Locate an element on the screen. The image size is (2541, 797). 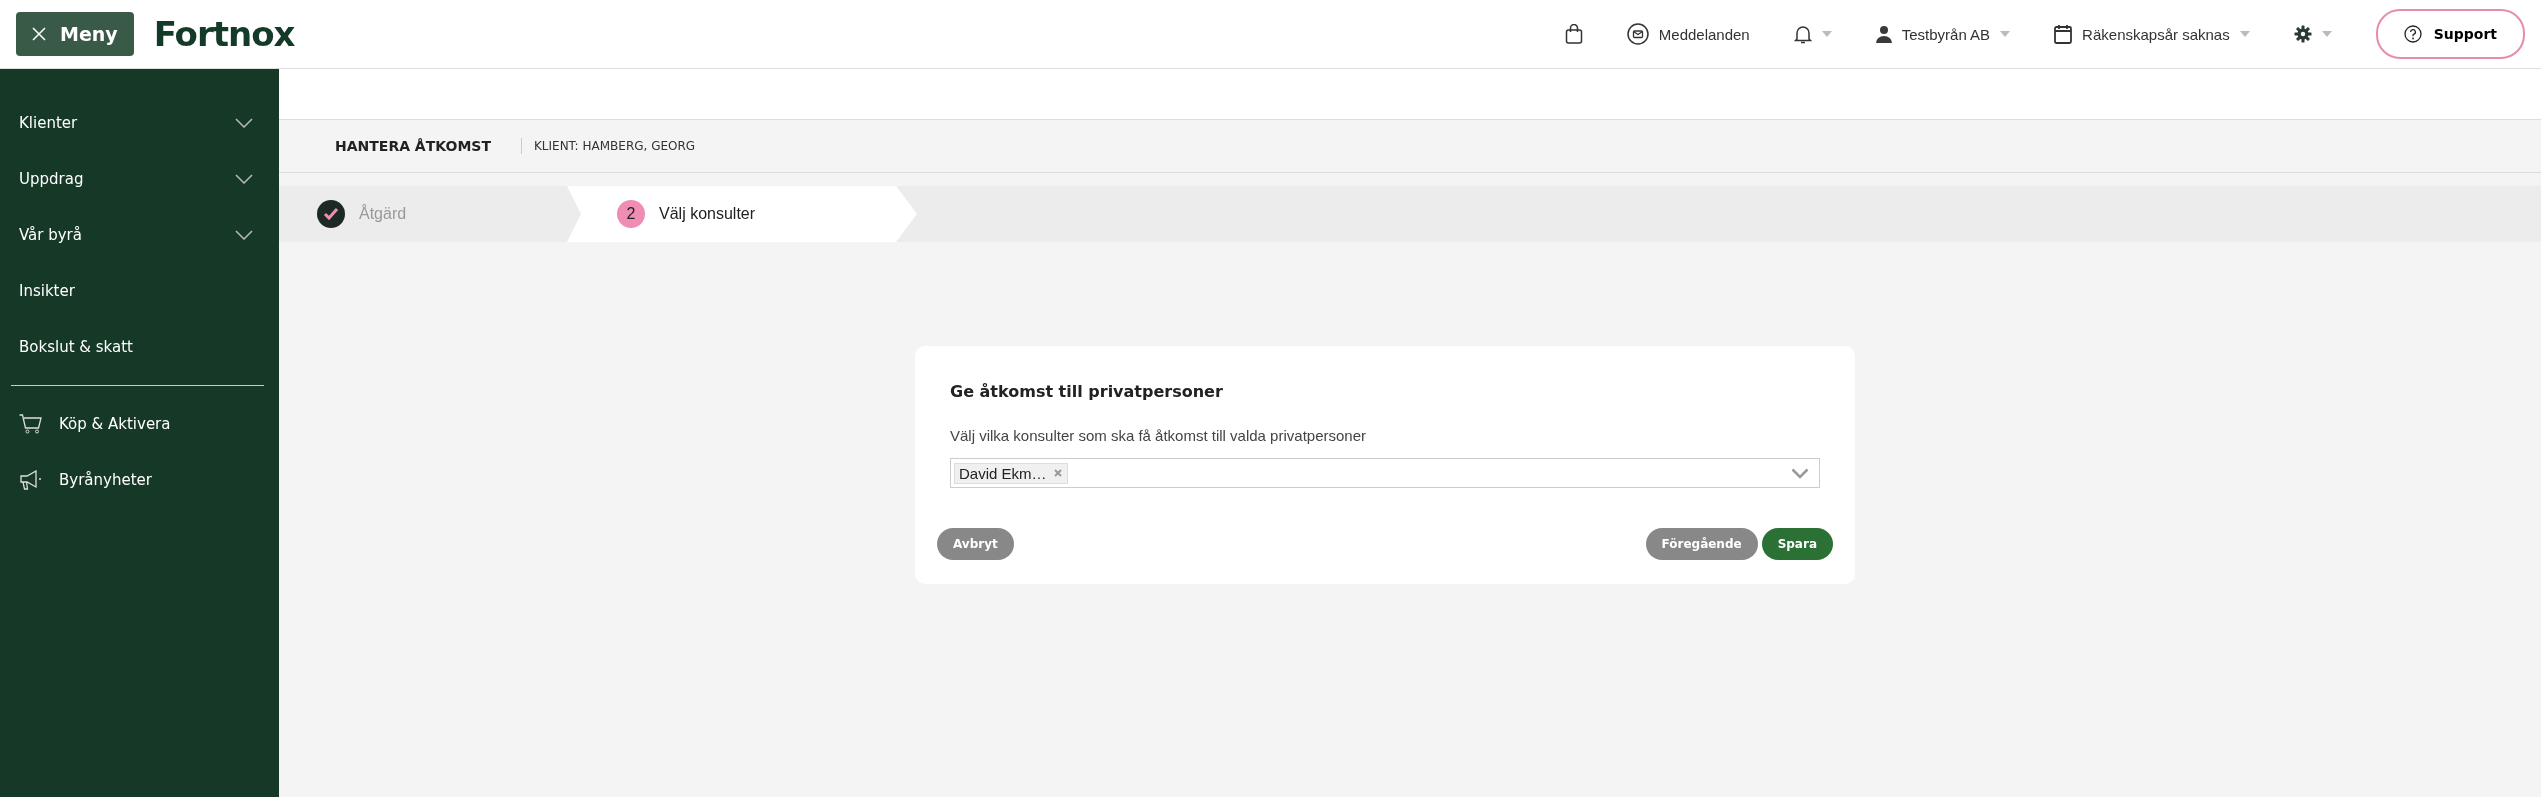
settings-icon is located at coordinates (2302, 34).